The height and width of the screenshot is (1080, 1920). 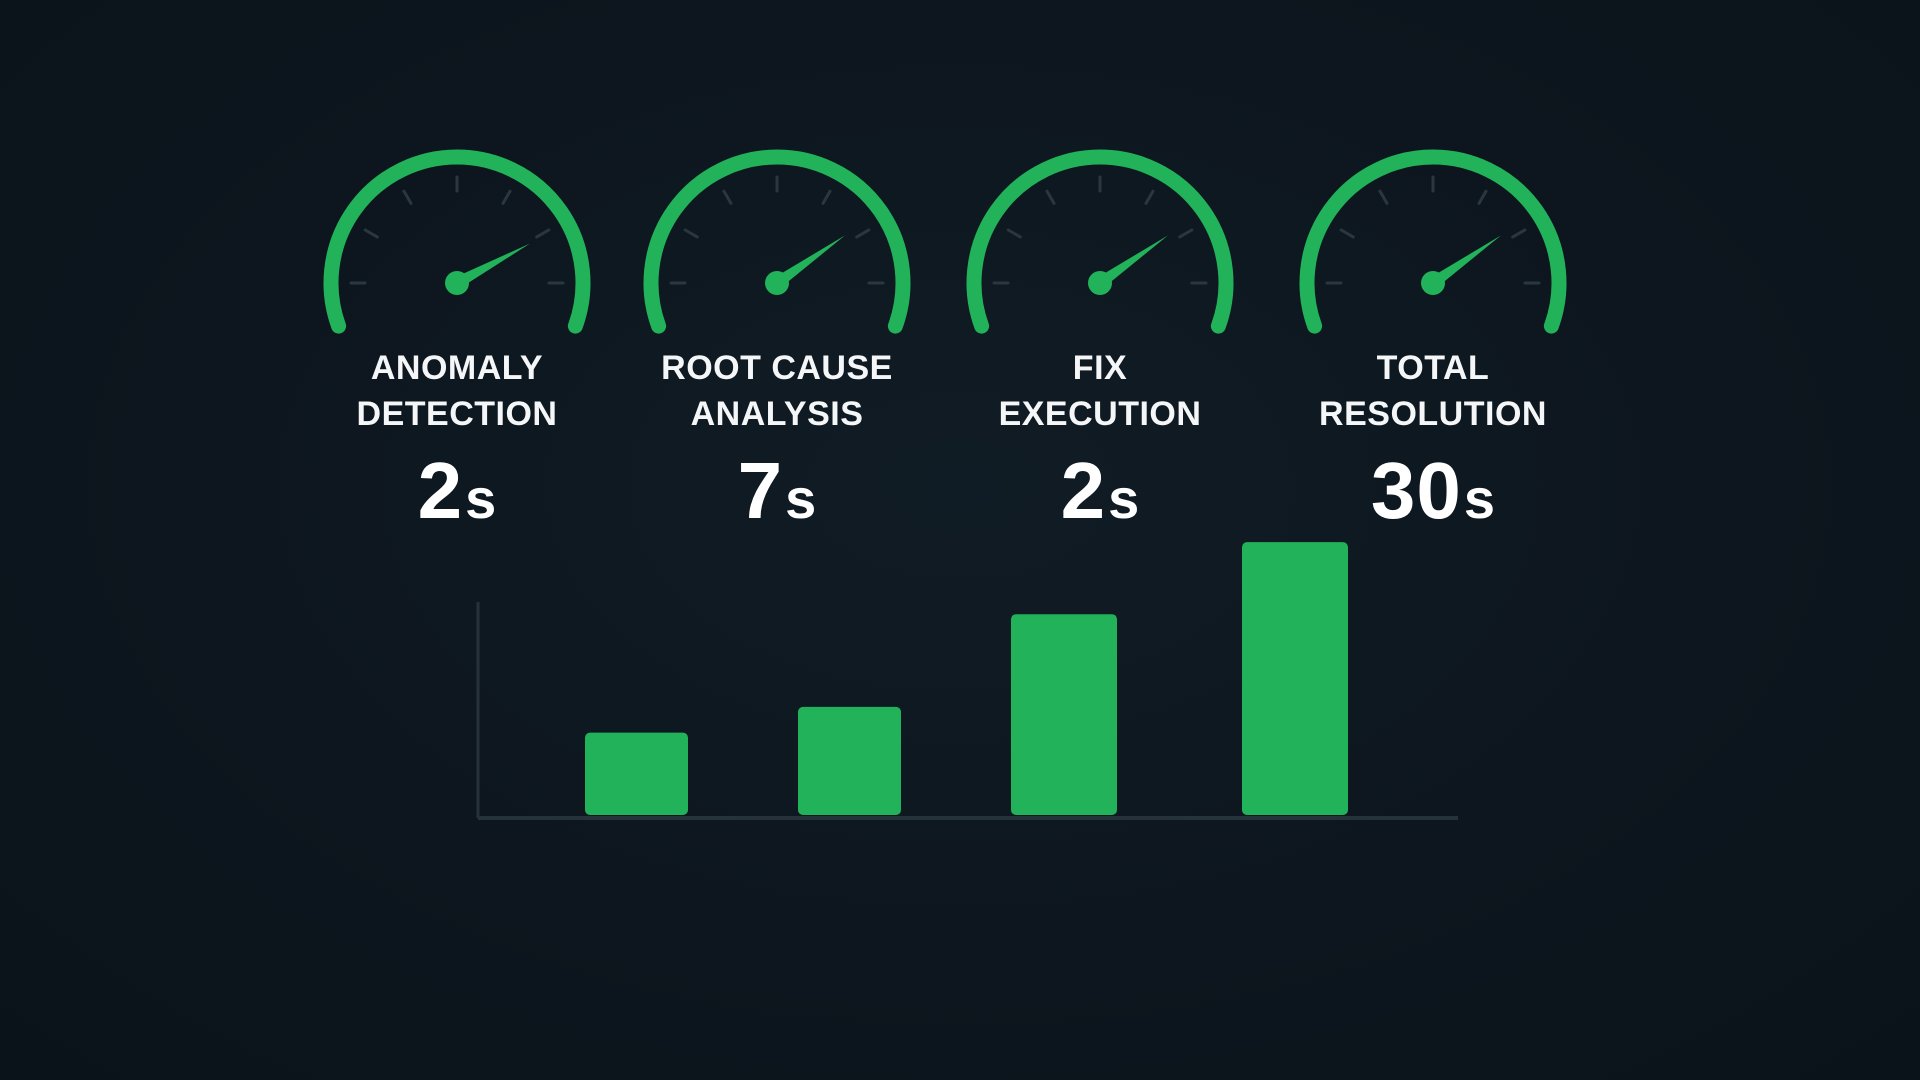 What do you see at coordinates (967, 681) in the screenshot?
I see `bar-chart` at bounding box center [967, 681].